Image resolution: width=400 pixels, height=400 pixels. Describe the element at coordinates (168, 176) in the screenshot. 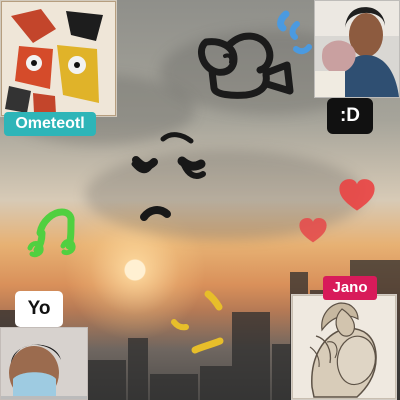

I see `face-doodle` at that location.